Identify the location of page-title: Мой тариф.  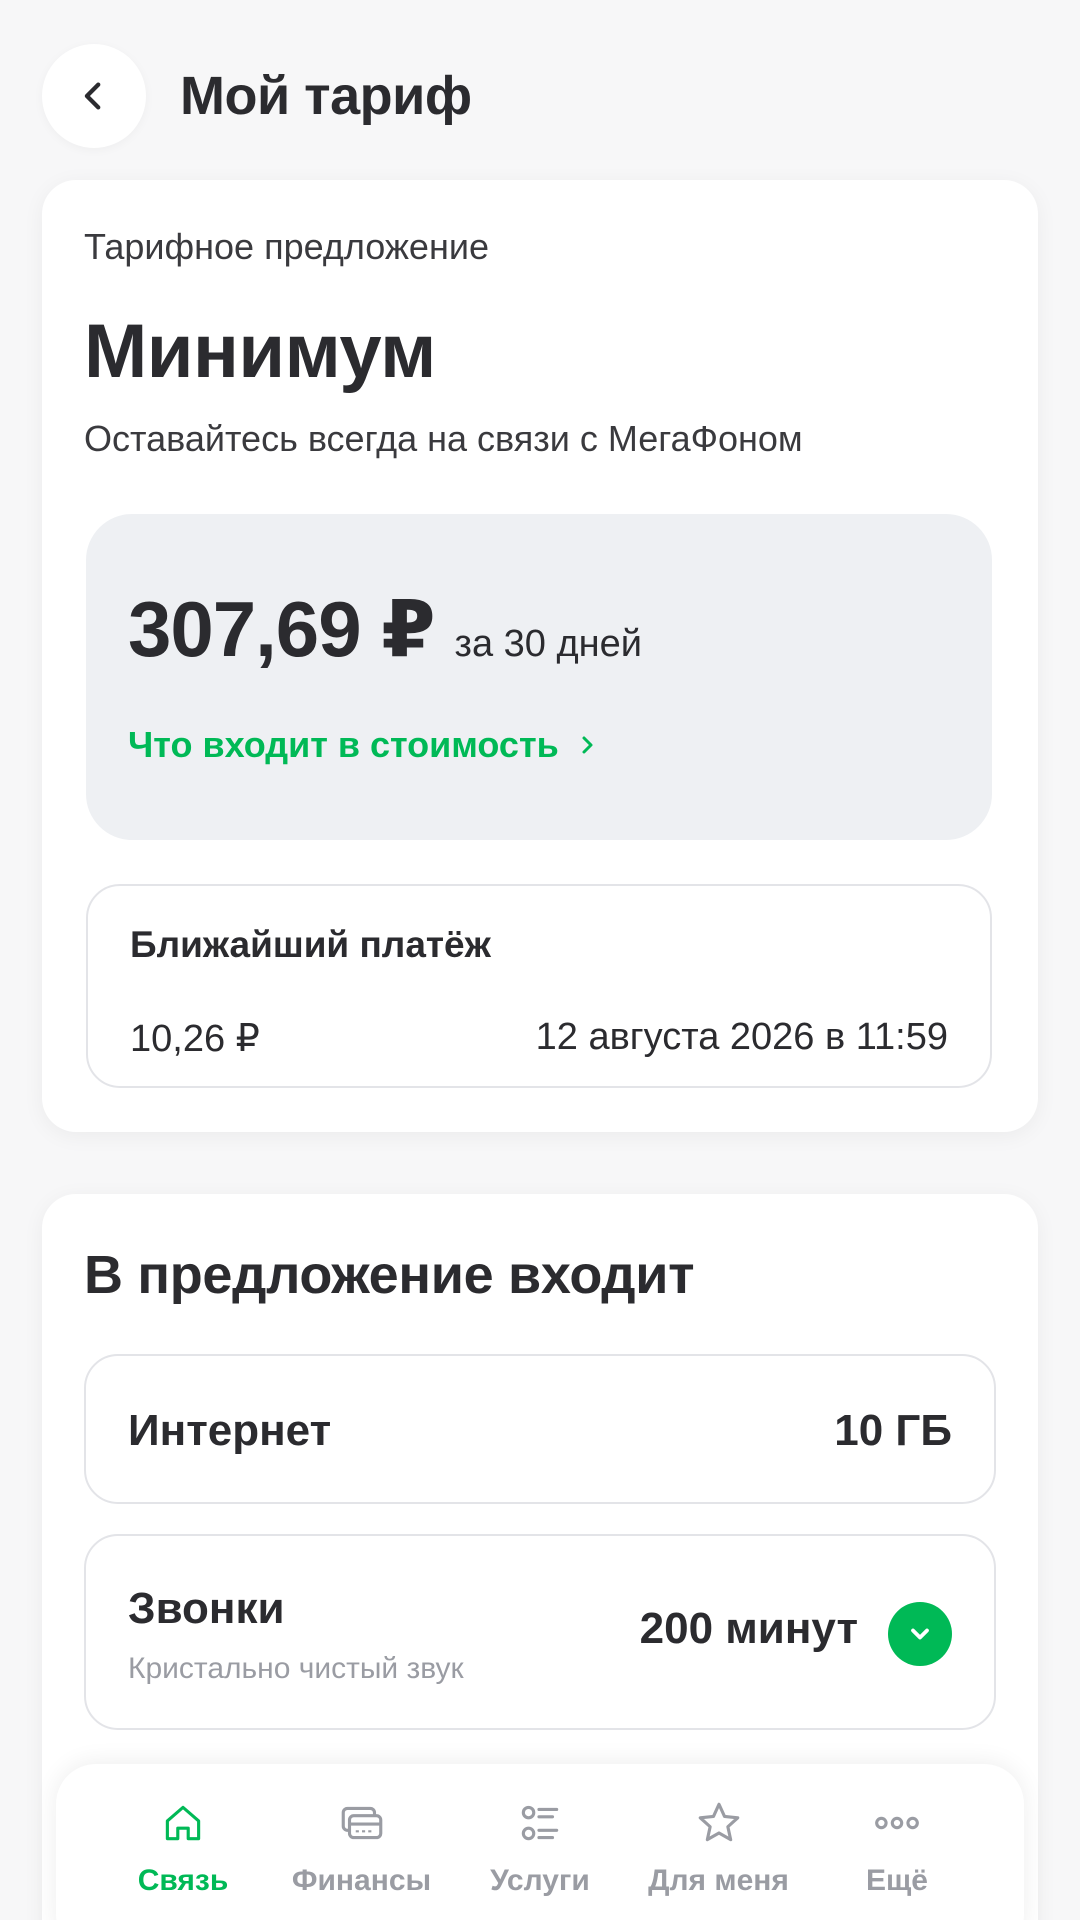
(326, 96).